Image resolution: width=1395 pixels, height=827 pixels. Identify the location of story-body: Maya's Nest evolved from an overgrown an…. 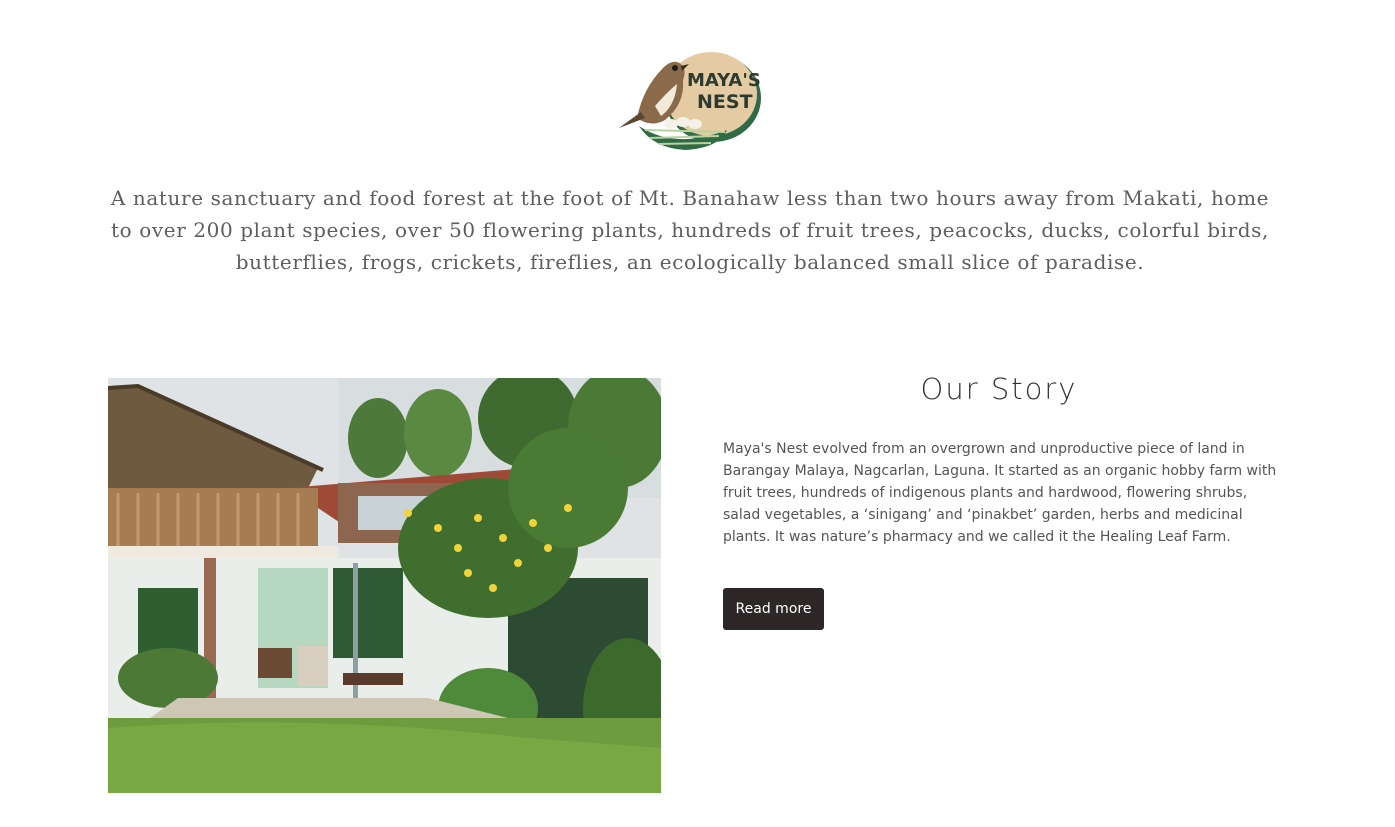
(1000, 493).